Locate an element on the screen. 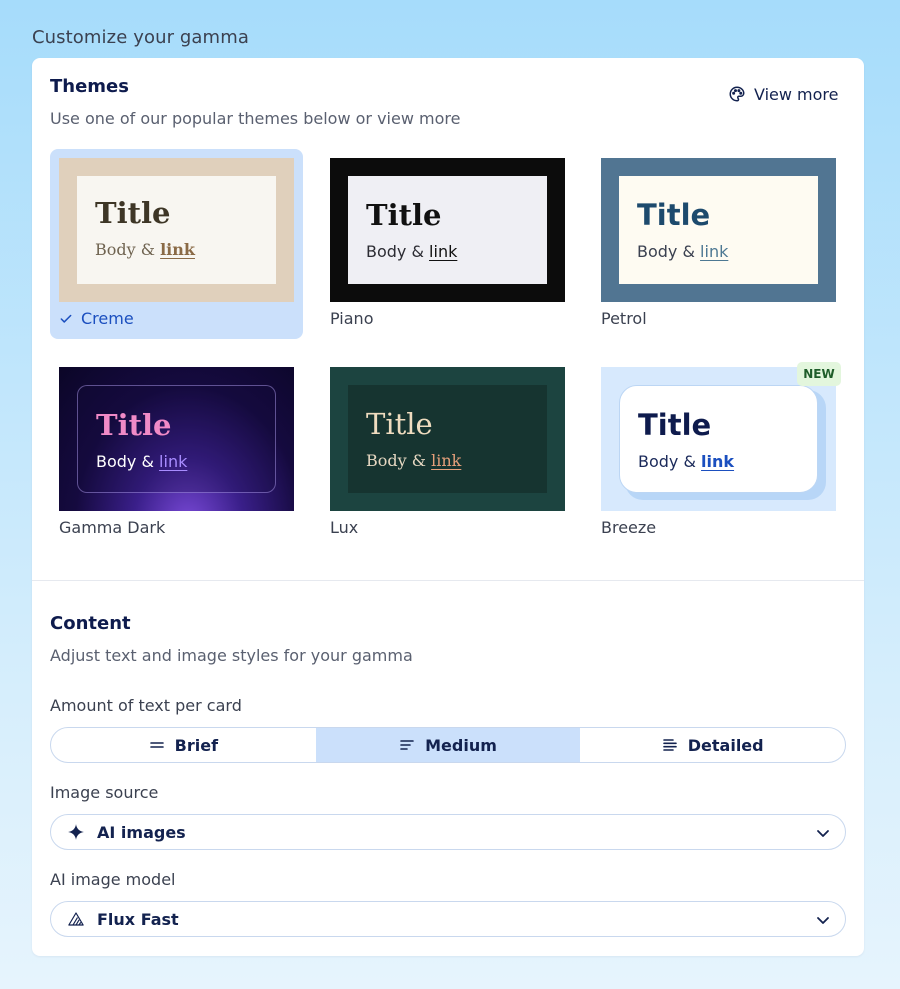  image-source-select: AI images is located at coordinates (448, 832).